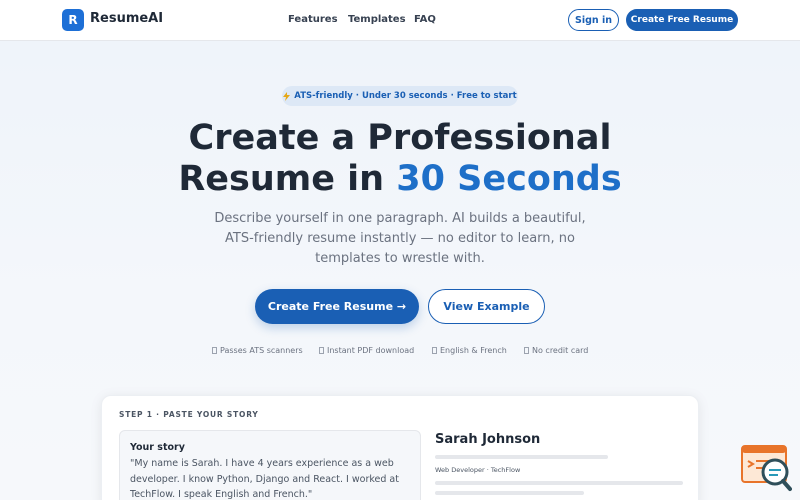  I want to click on feature-label: English & French, so click(473, 350).